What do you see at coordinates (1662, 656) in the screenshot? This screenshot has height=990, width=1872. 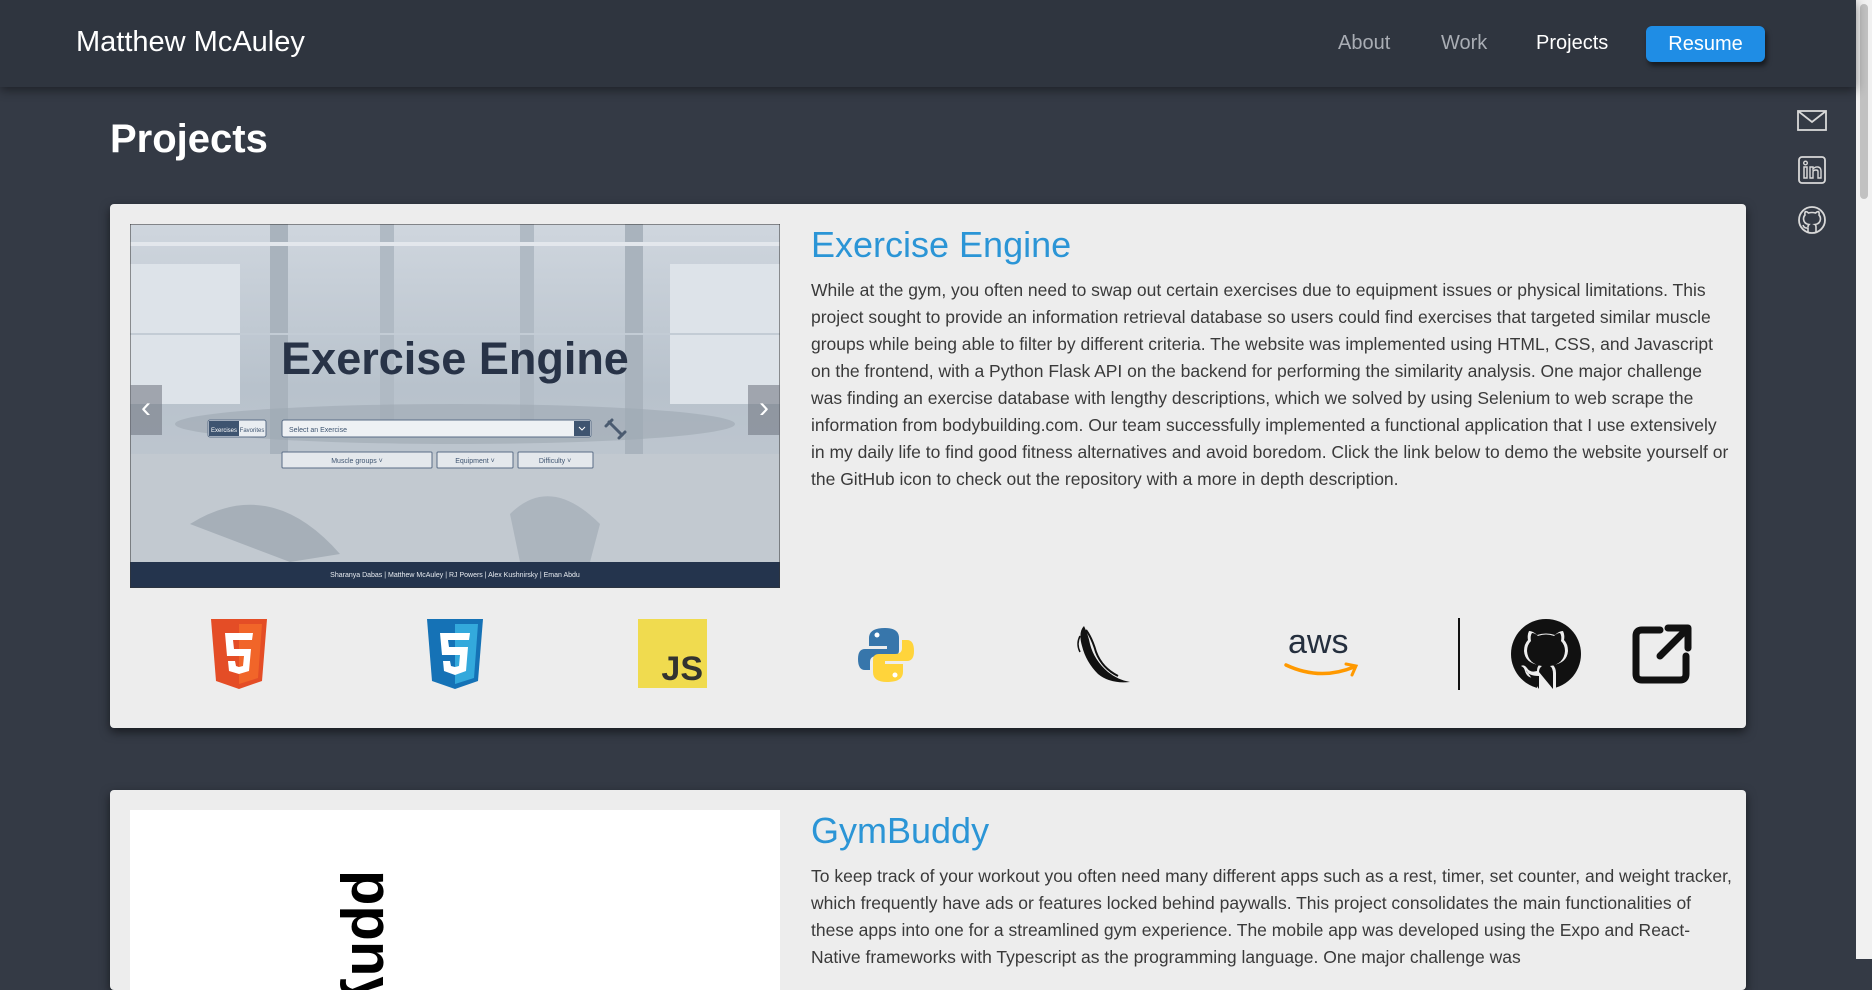 I see `external-link-icon` at bounding box center [1662, 656].